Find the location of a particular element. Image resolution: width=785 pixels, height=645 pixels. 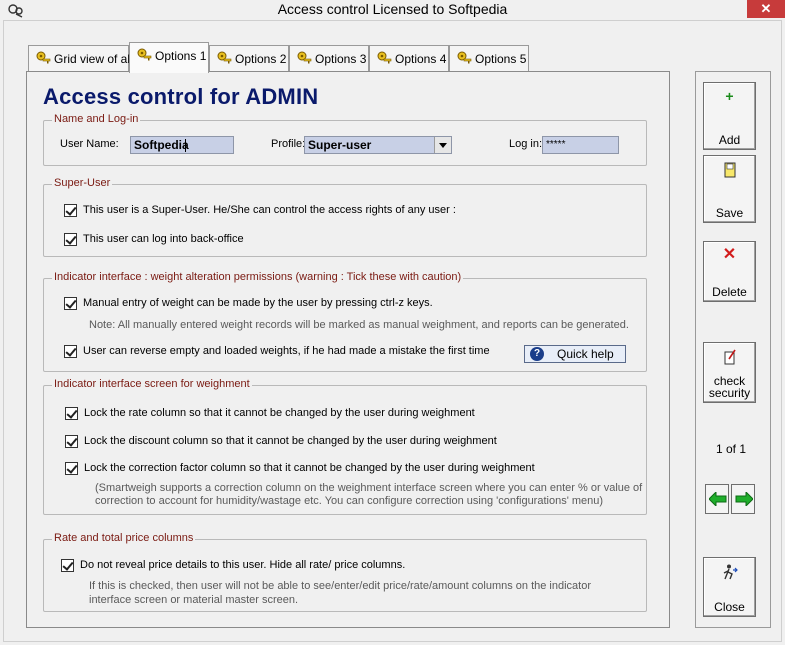

back-office-label: This user can log into back-office is located at coordinates (163, 239).